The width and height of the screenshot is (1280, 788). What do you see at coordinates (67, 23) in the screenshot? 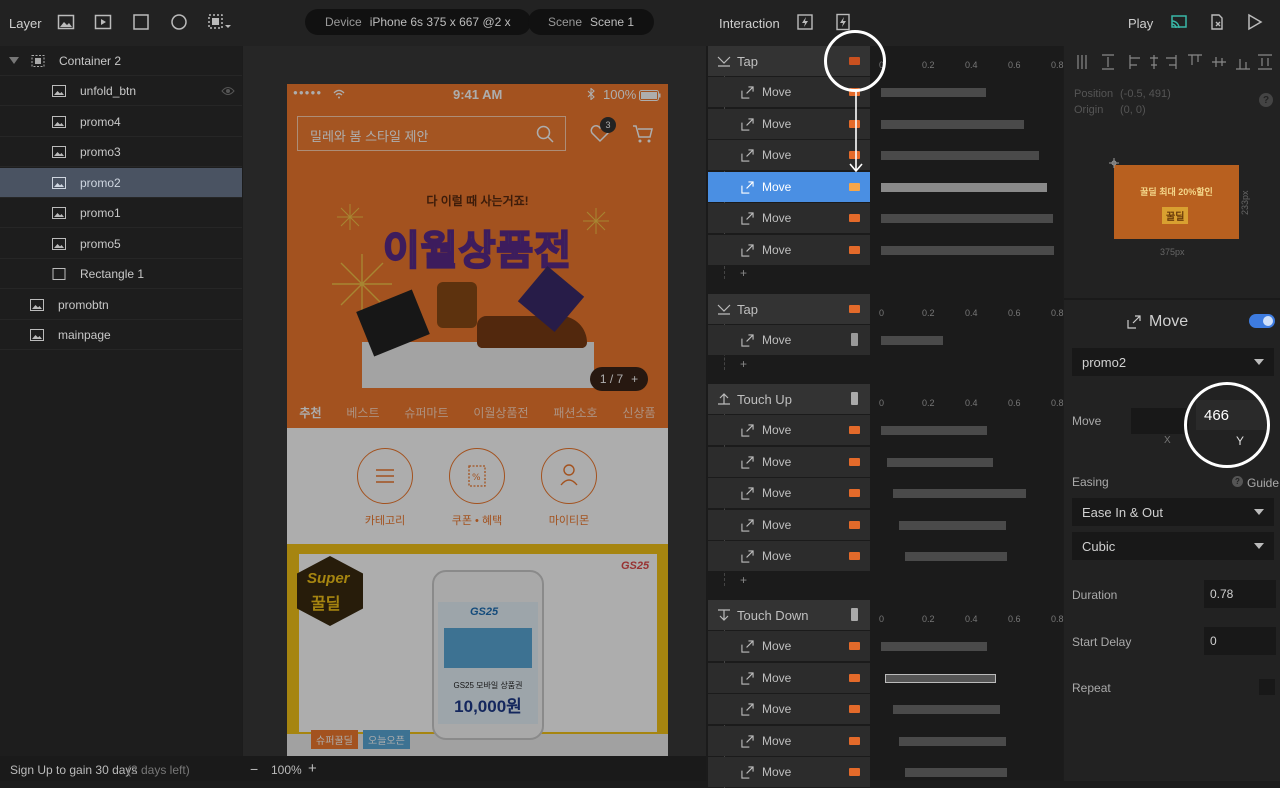
I see `image-tool-icon` at bounding box center [67, 23].